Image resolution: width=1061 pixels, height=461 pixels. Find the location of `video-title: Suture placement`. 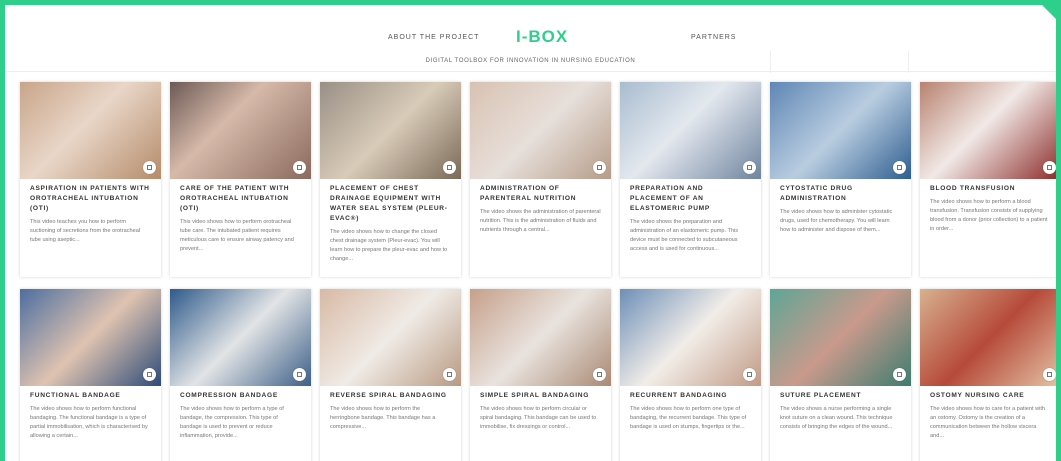

video-title: Suture placement is located at coordinates (840, 396).